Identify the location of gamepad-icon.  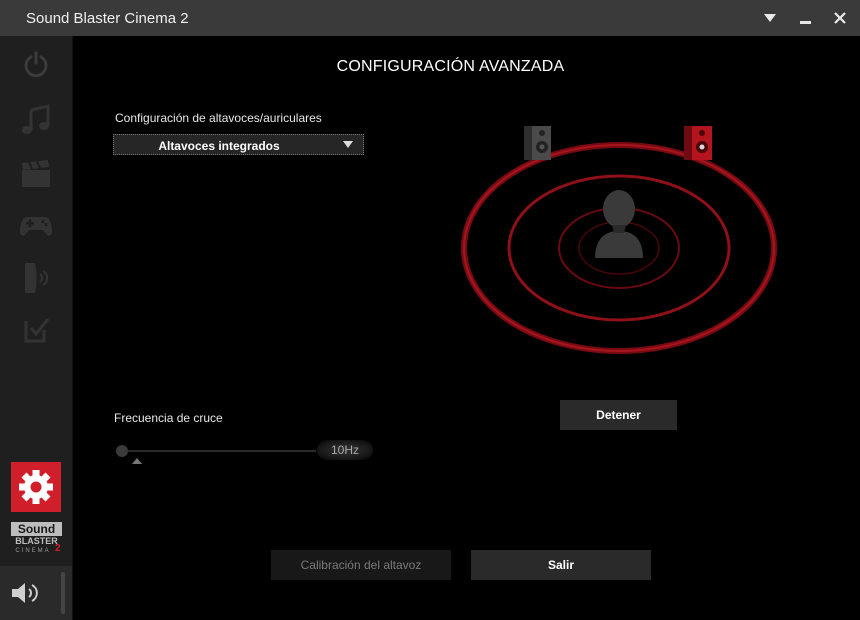
(36, 226).